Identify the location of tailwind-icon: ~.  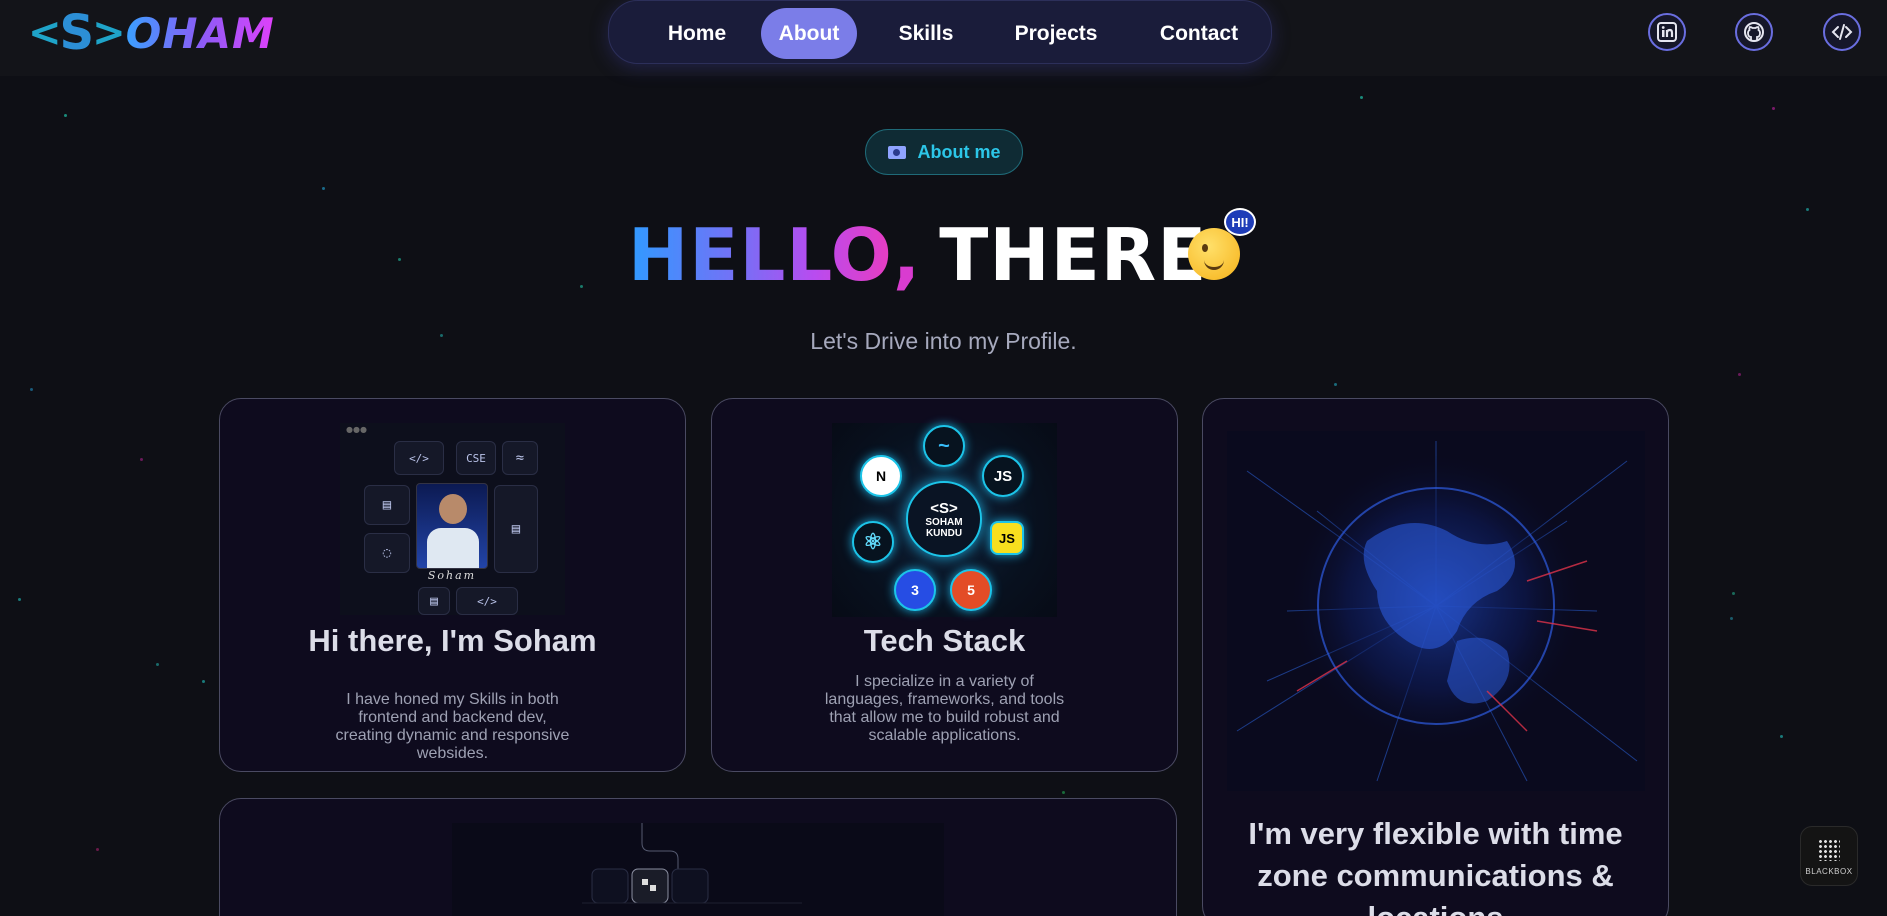
(944, 446).